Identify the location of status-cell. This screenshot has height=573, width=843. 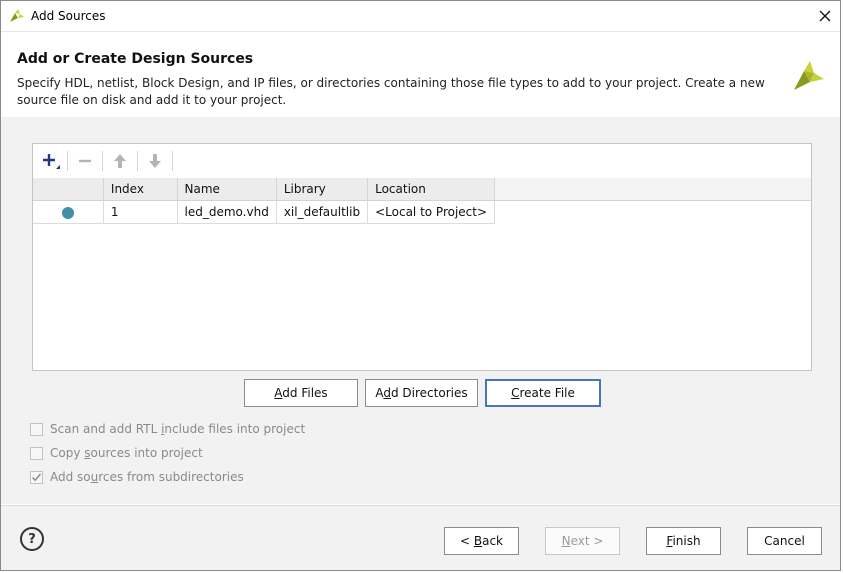
(68, 212).